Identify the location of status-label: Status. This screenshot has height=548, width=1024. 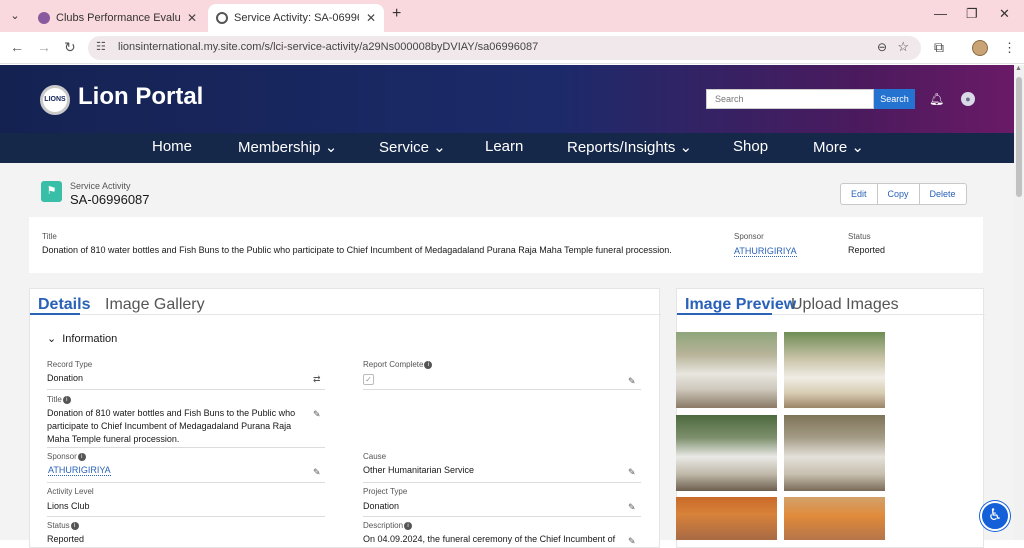
(859, 236).